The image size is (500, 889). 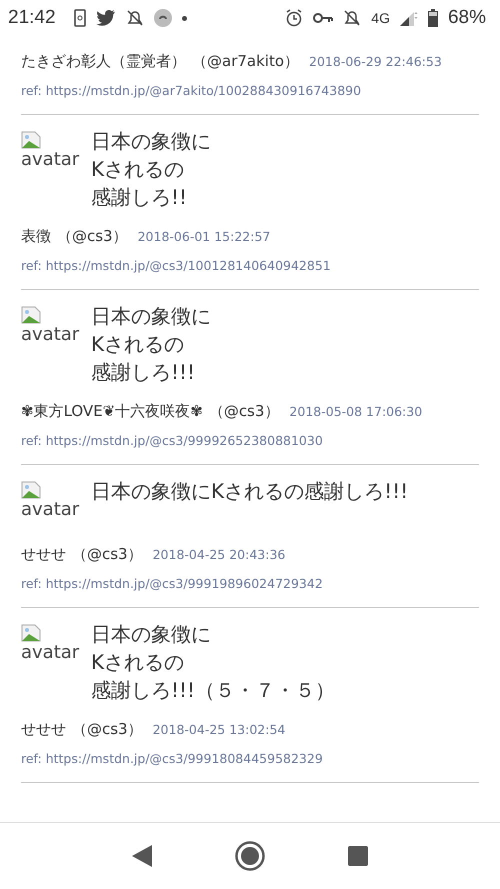 What do you see at coordinates (250, 584) in the screenshot?
I see `ref-link: ref: https://mstdn.jp/@cs3/99919896024729342` at bounding box center [250, 584].